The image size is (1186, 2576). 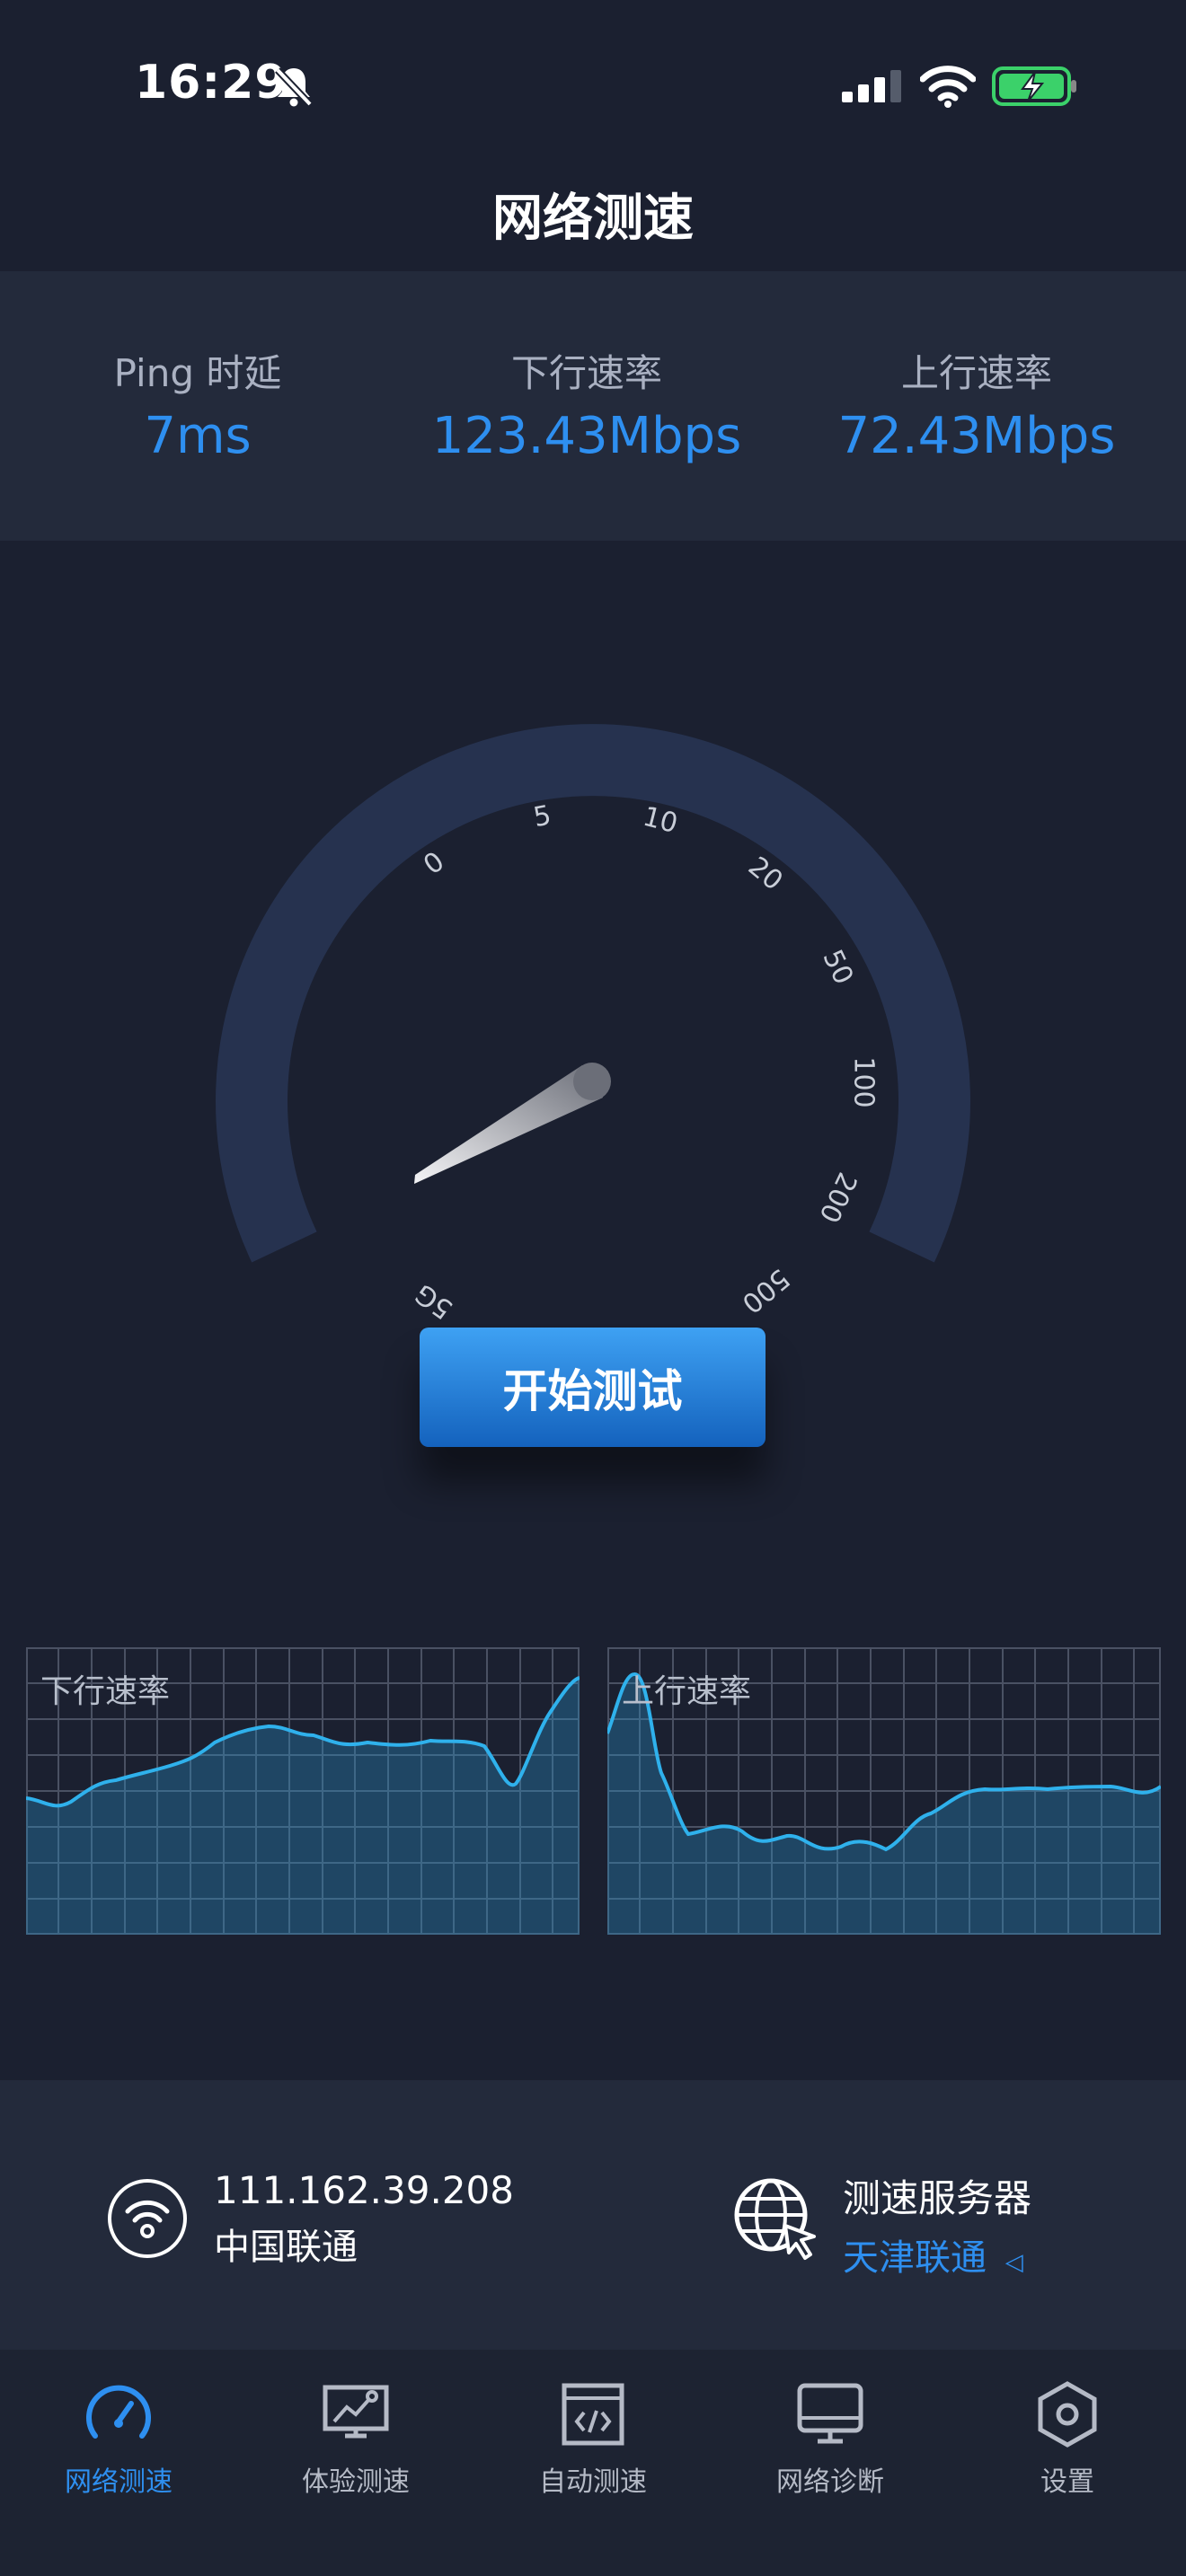 What do you see at coordinates (294, 87) in the screenshot?
I see `bell-muted-icon` at bounding box center [294, 87].